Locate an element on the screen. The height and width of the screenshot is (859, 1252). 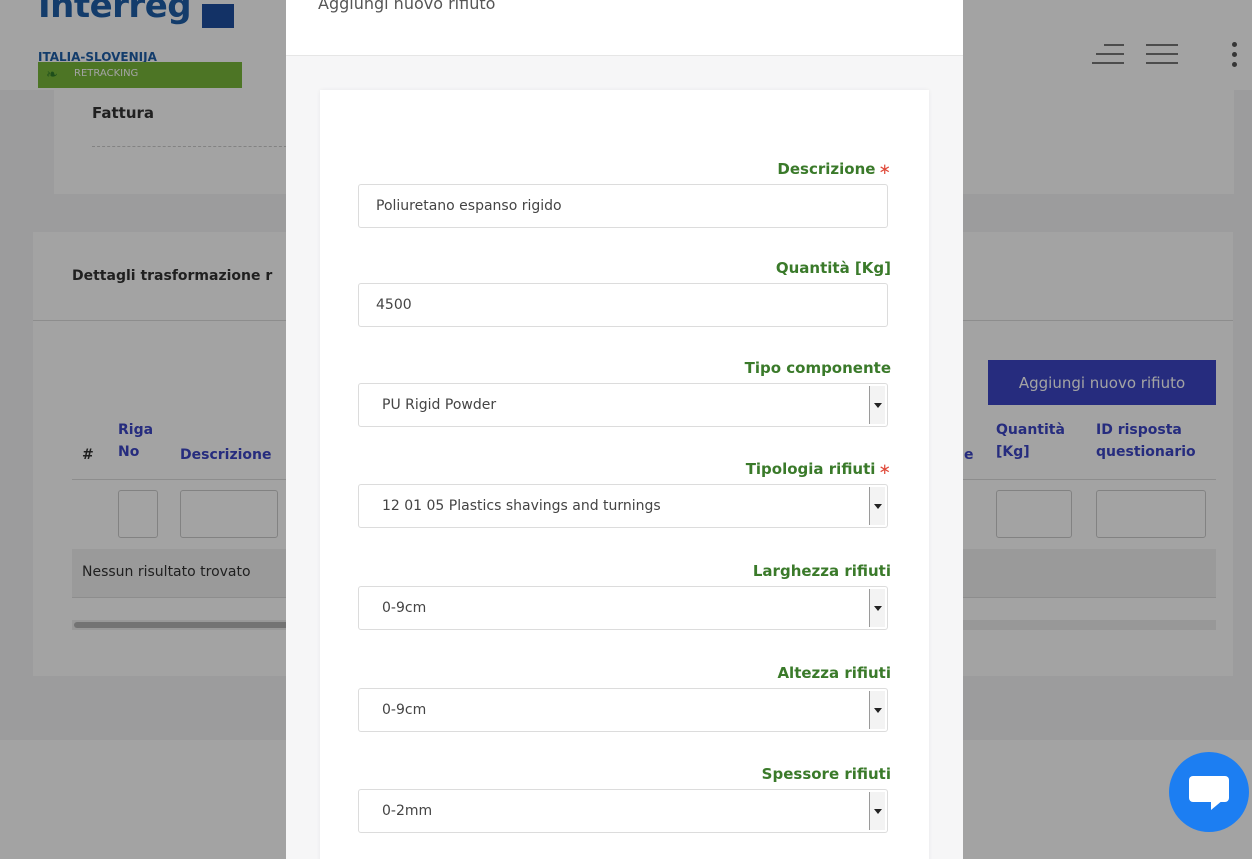
description-input: Poliuretano espanso rigido is located at coordinates (623, 206).